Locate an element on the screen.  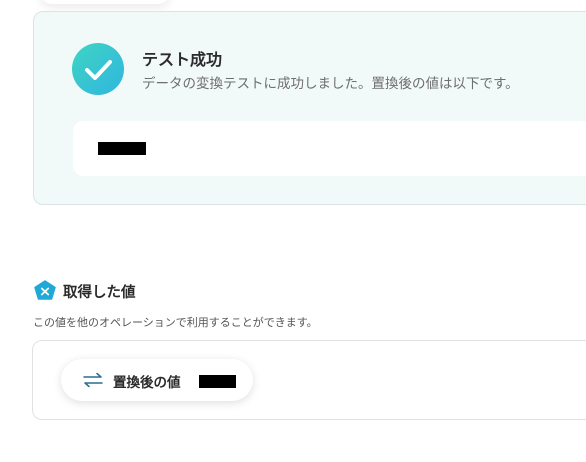
variable-pentagon-icon is located at coordinates (45, 292).